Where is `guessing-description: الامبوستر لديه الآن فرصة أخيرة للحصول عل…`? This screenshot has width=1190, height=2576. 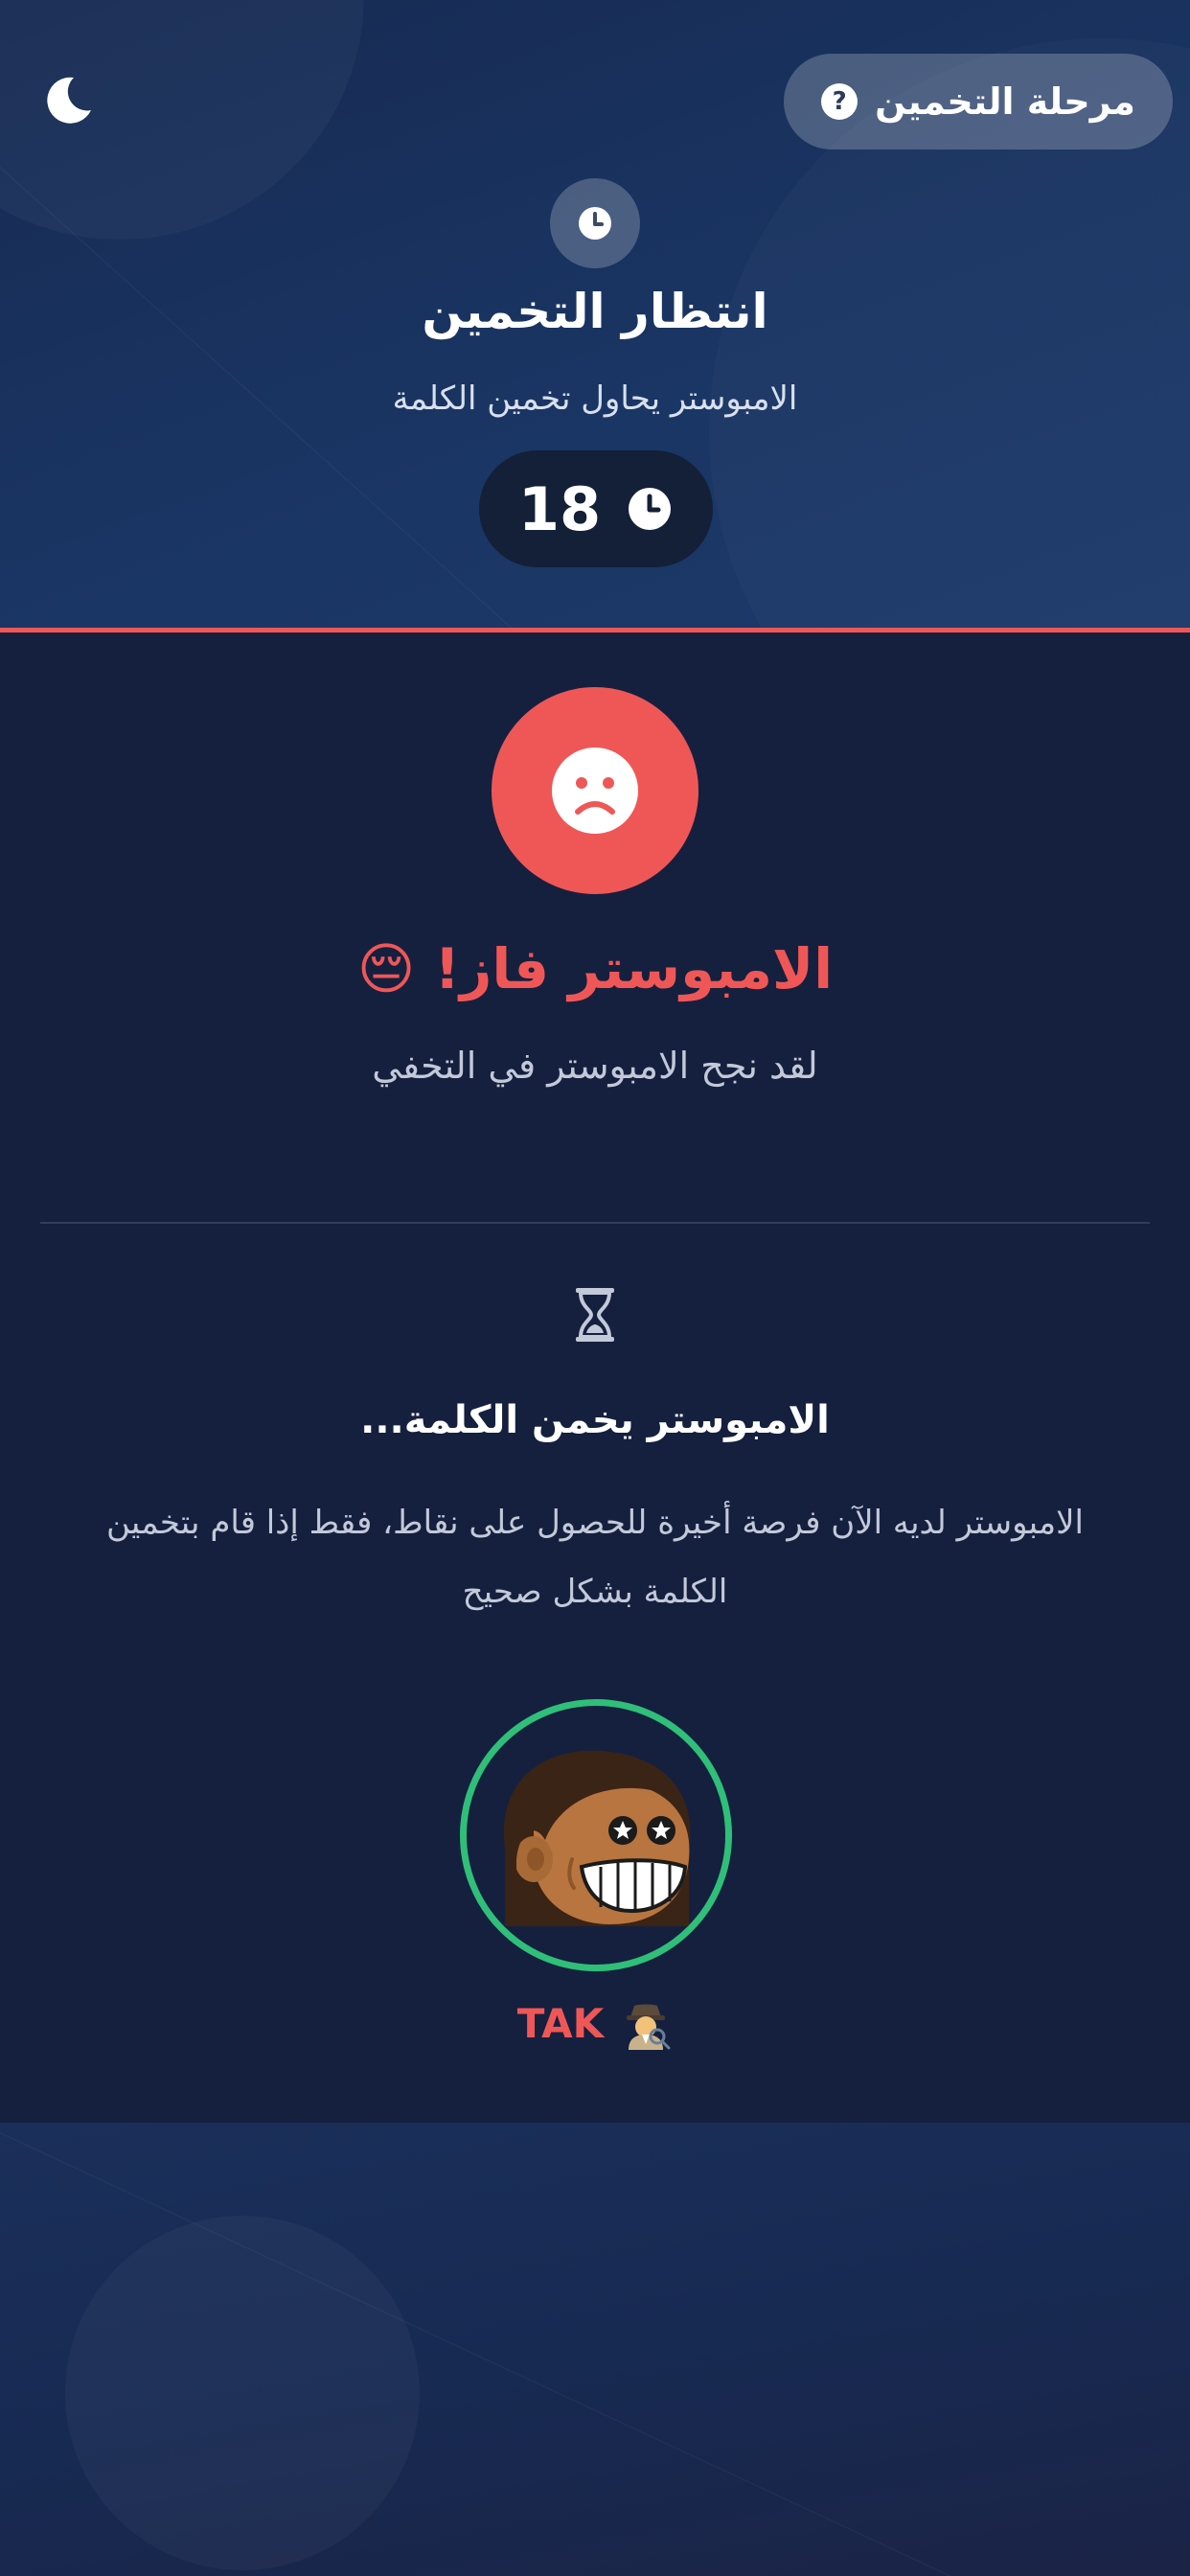 guessing-description: الامبوستر لديه الآن فرصة أخيرة للحصول عل… is located at coordinates (595, 1557).